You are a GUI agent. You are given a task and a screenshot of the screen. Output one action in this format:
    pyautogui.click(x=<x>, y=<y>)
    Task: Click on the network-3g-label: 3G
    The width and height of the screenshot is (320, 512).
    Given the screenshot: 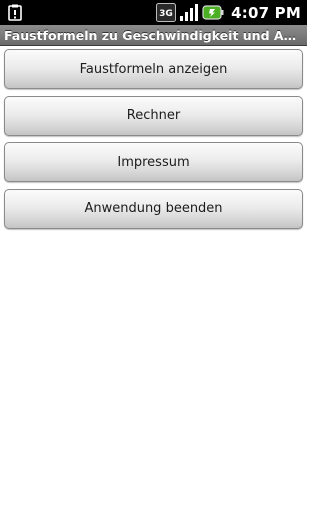 What is the action you would take?
    pyautogui.click(x=166, y=14)
    